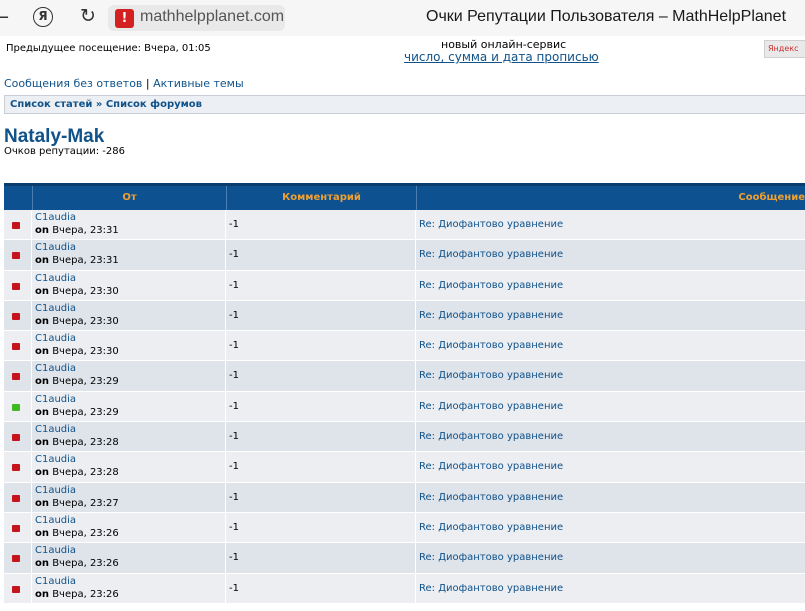  I want to click on warning-icon: !, so click(124, 18).